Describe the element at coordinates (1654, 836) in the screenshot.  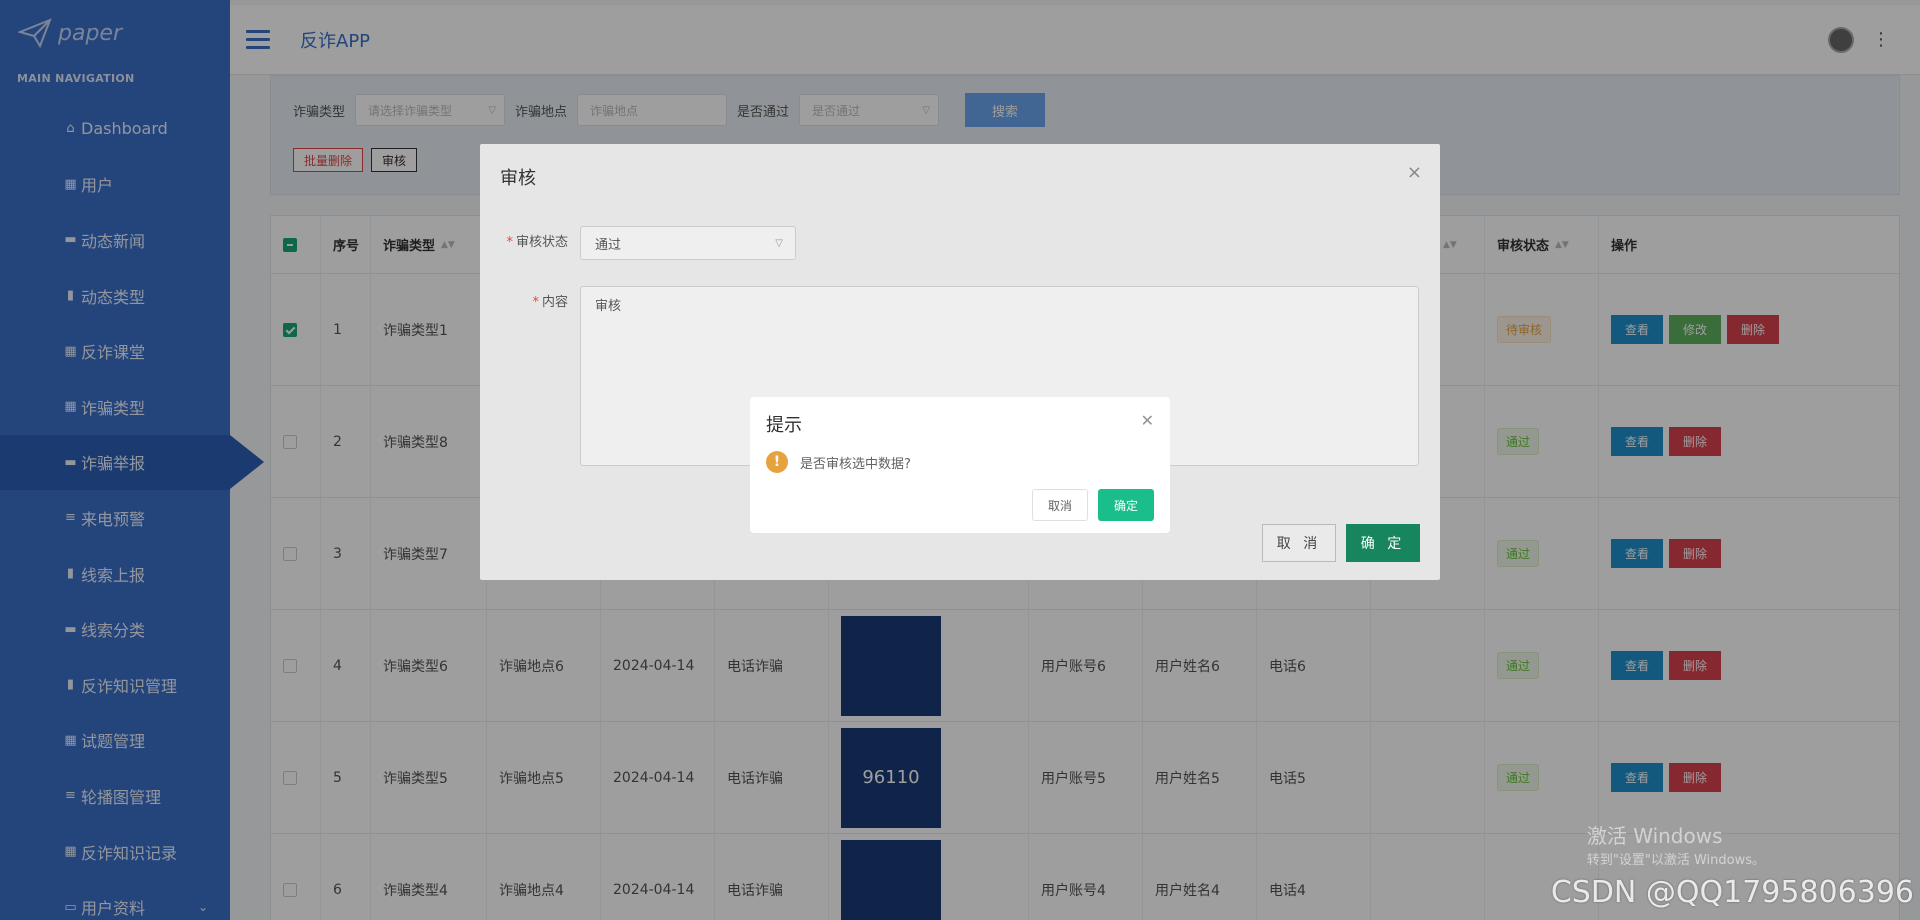
I see `activation-title: 激活 Windows` at that location.